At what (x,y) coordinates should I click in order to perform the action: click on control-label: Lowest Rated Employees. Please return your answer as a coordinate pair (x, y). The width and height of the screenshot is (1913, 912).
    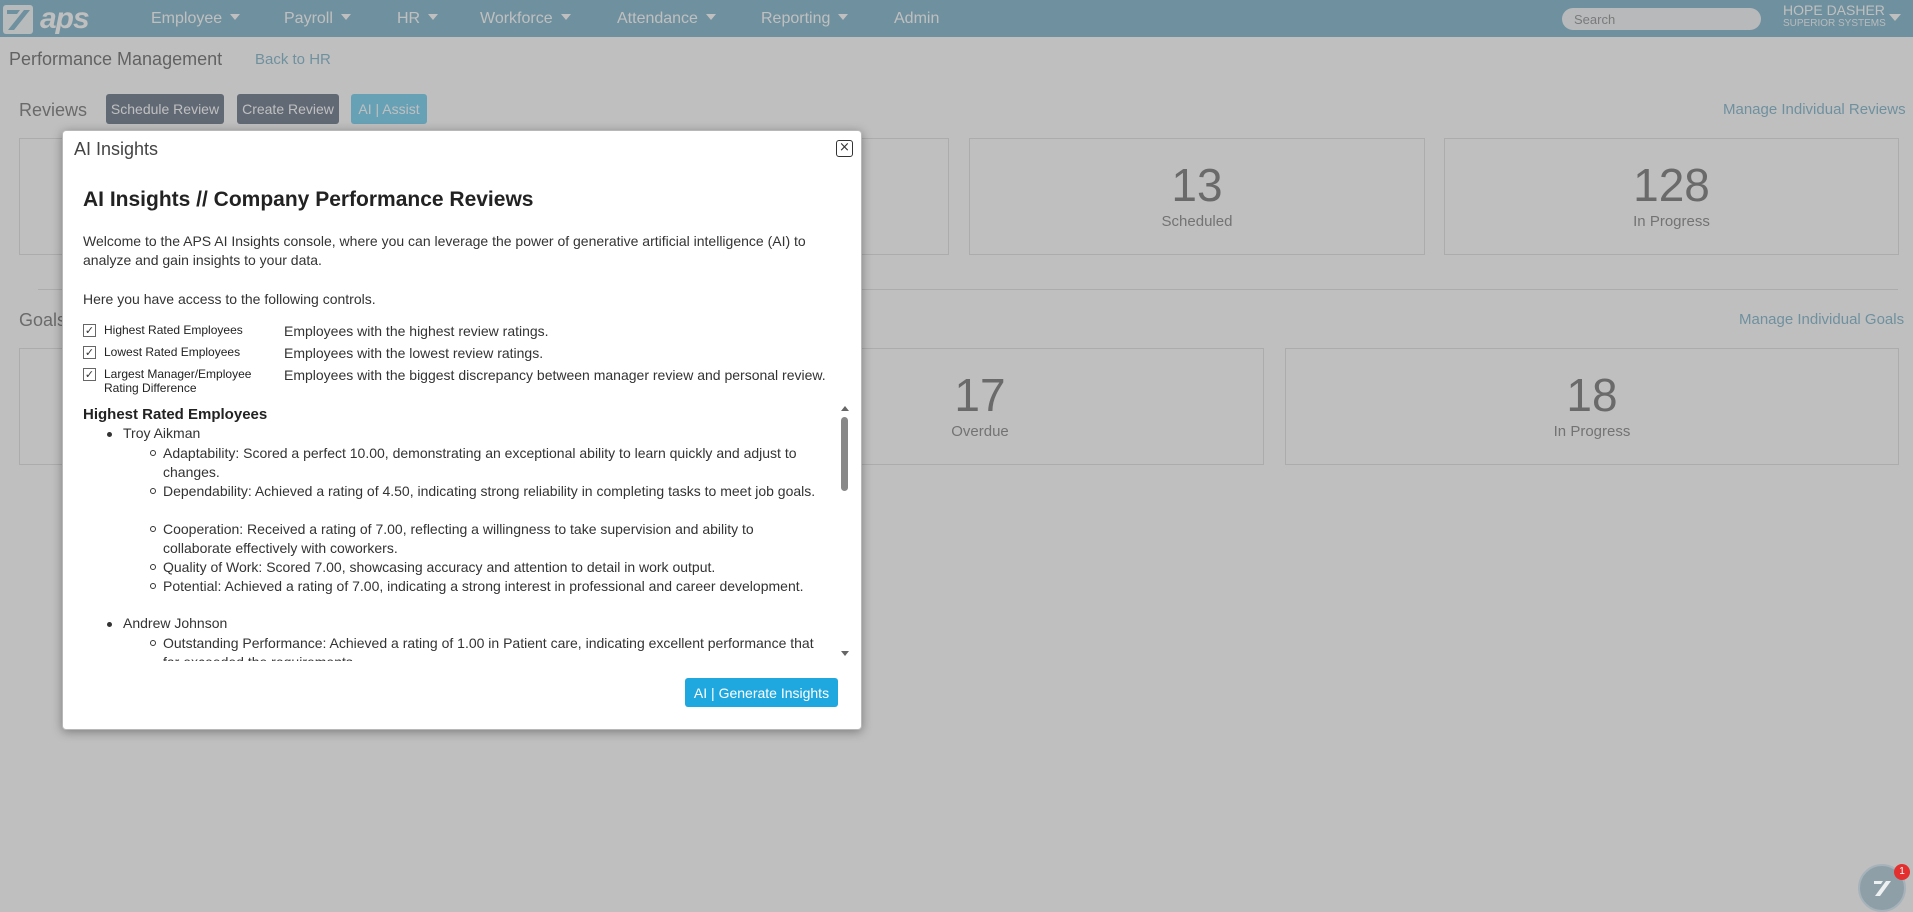
    Looking at the image, I should click on (172, 352).